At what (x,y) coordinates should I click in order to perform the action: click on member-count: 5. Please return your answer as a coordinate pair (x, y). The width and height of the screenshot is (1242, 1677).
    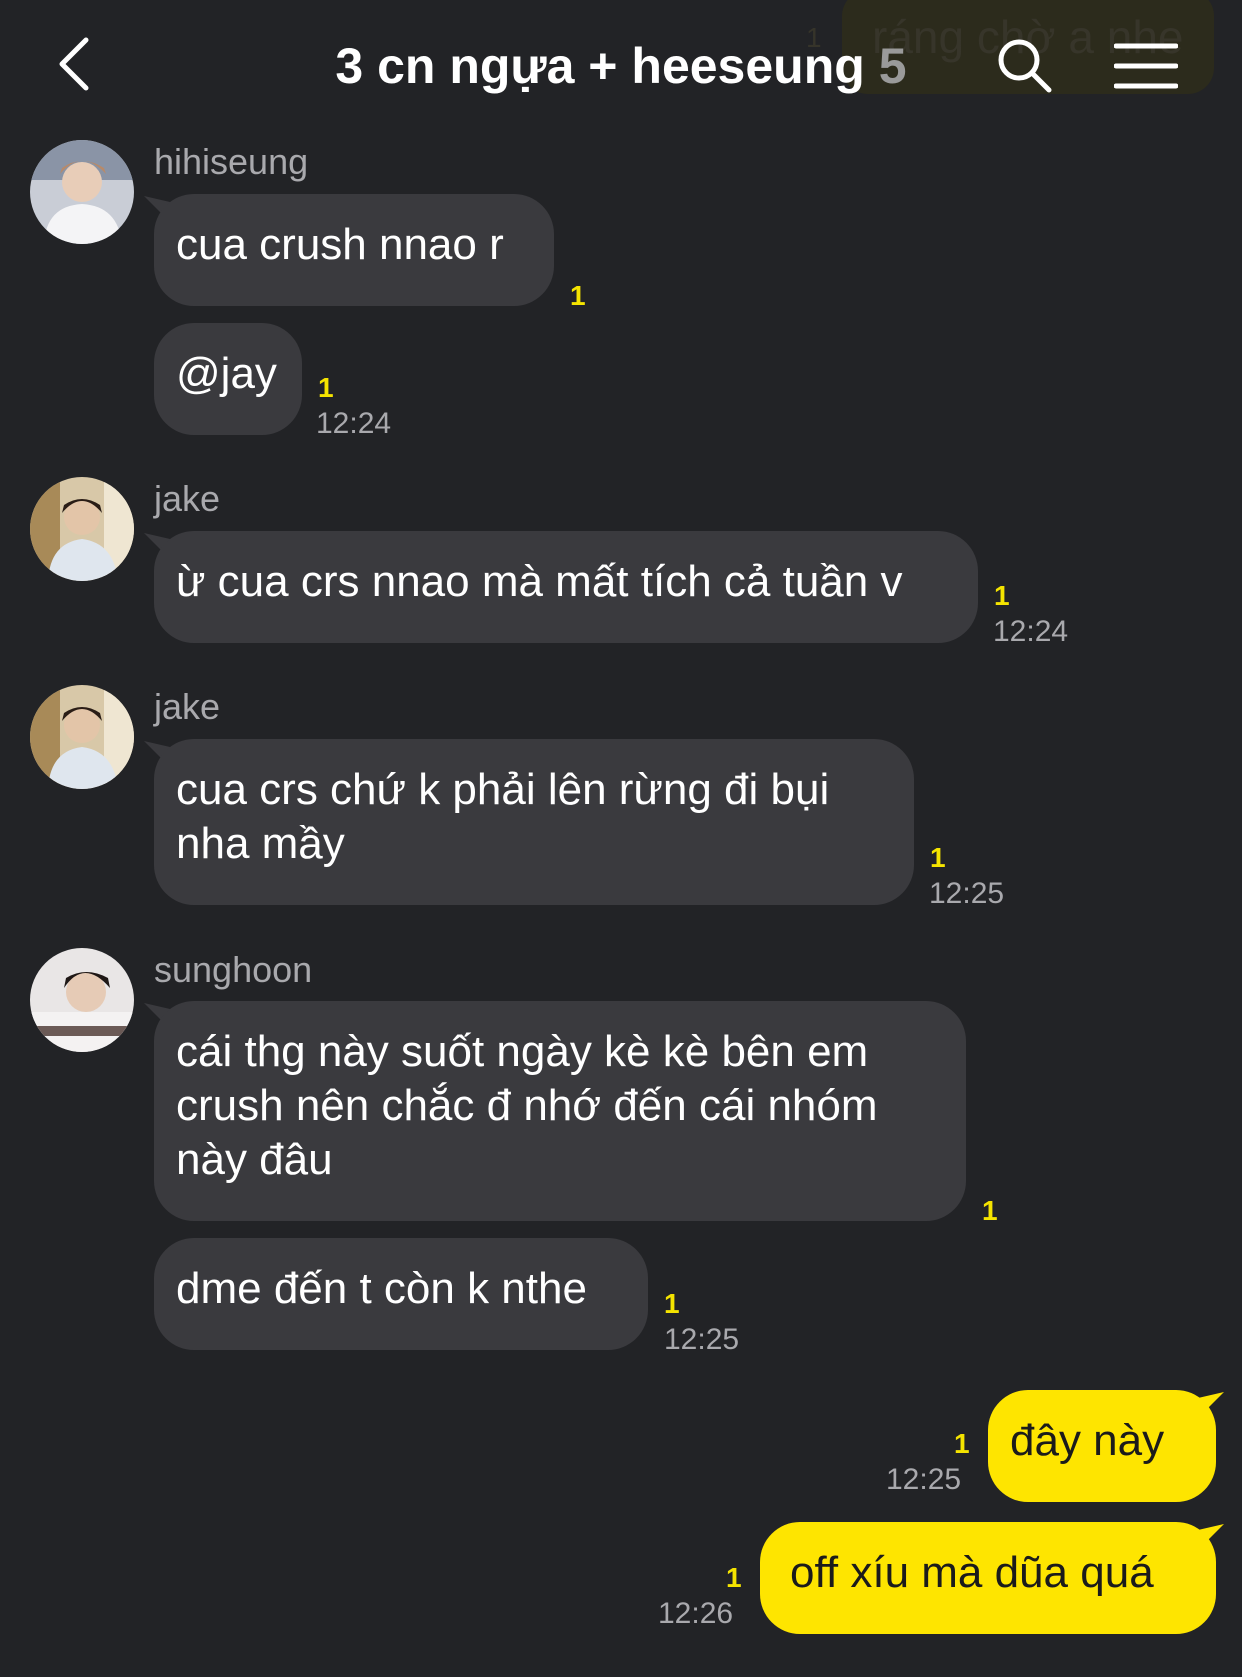
    Looking at the image, I should click on (892, 66).